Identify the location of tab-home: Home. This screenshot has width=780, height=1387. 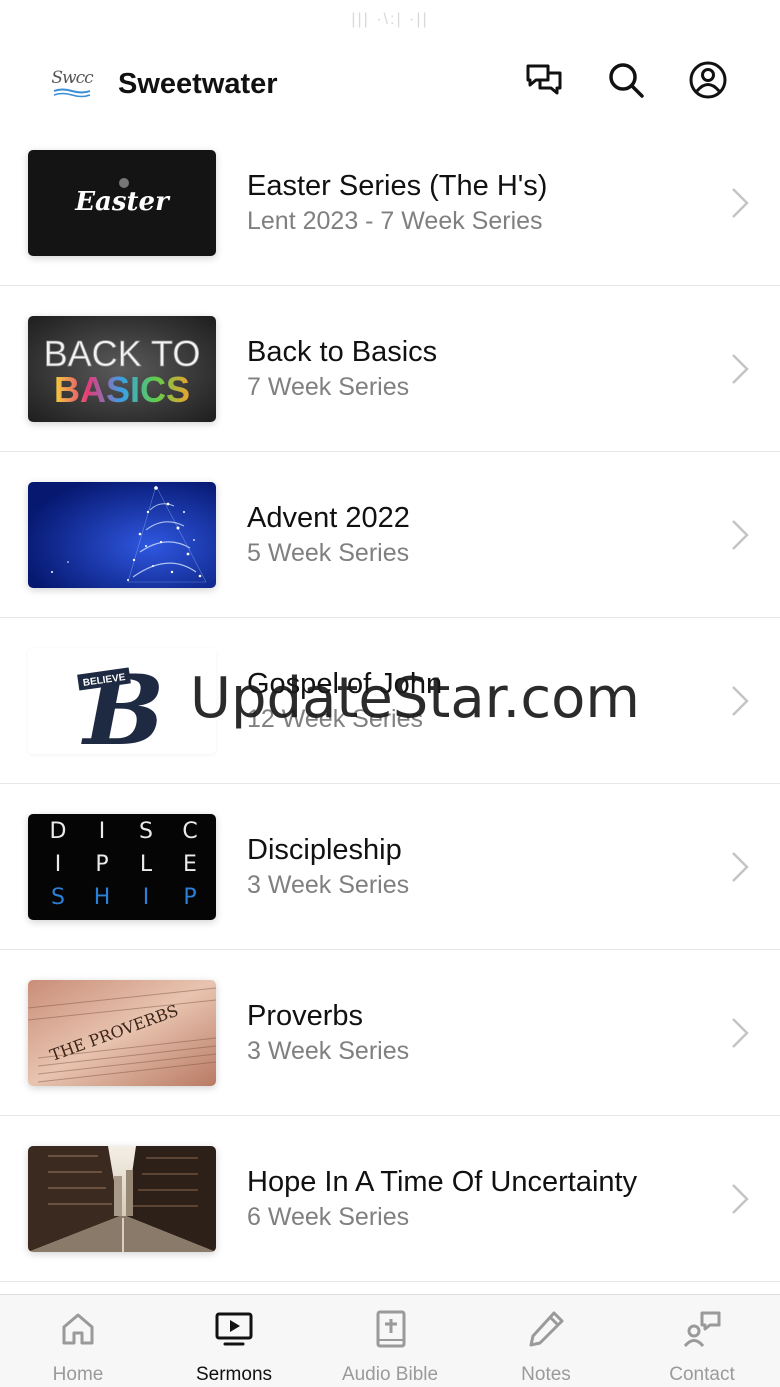
(78, 1341).